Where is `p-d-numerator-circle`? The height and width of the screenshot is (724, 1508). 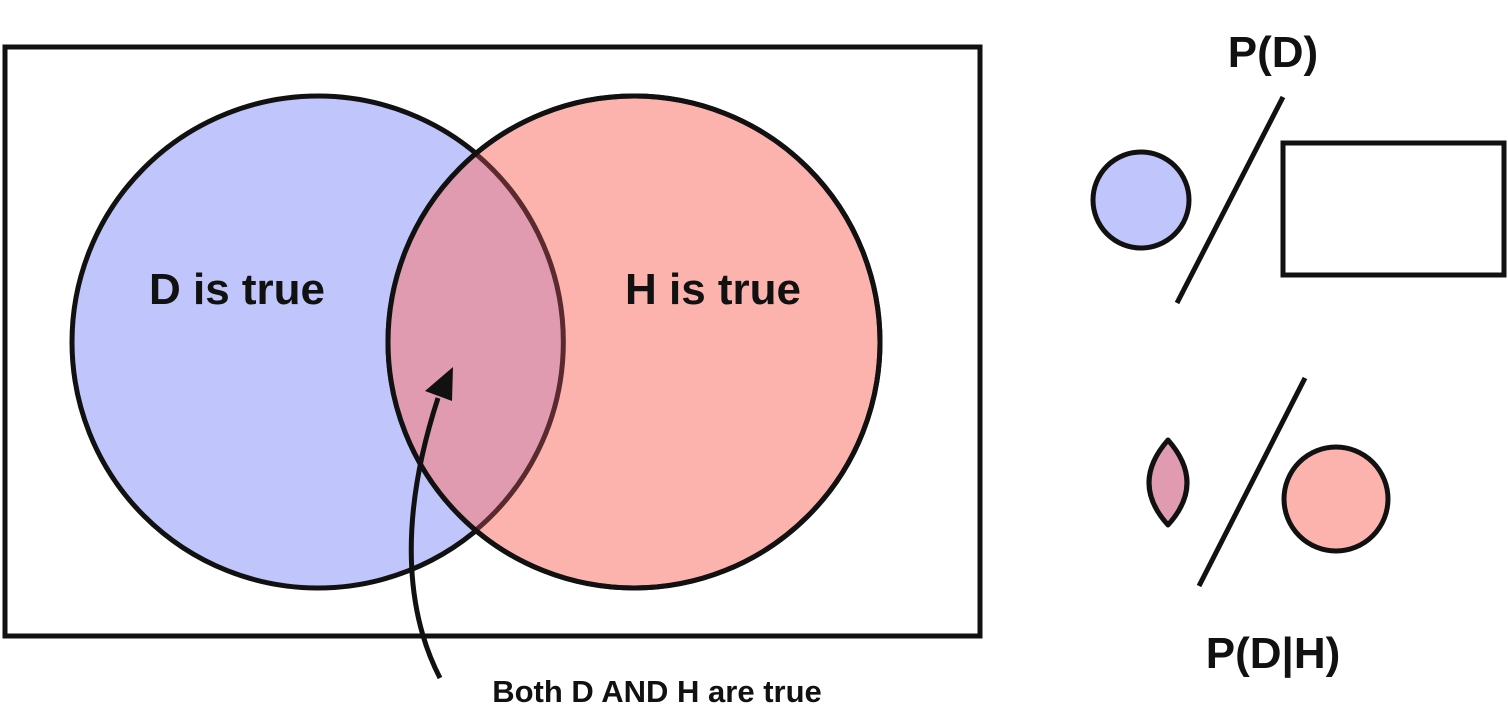
p-d-numerator-circle is located at coordinates (1141, 200).